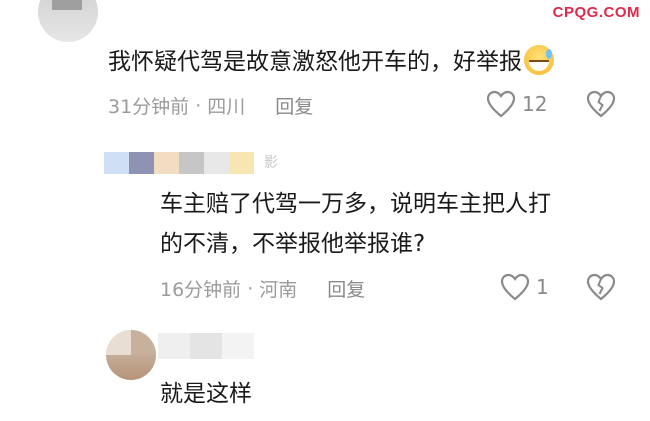  Describe the element at coordinates (596, 12) in the screenshot. I see `watermark: CPQG.COM` at that location.